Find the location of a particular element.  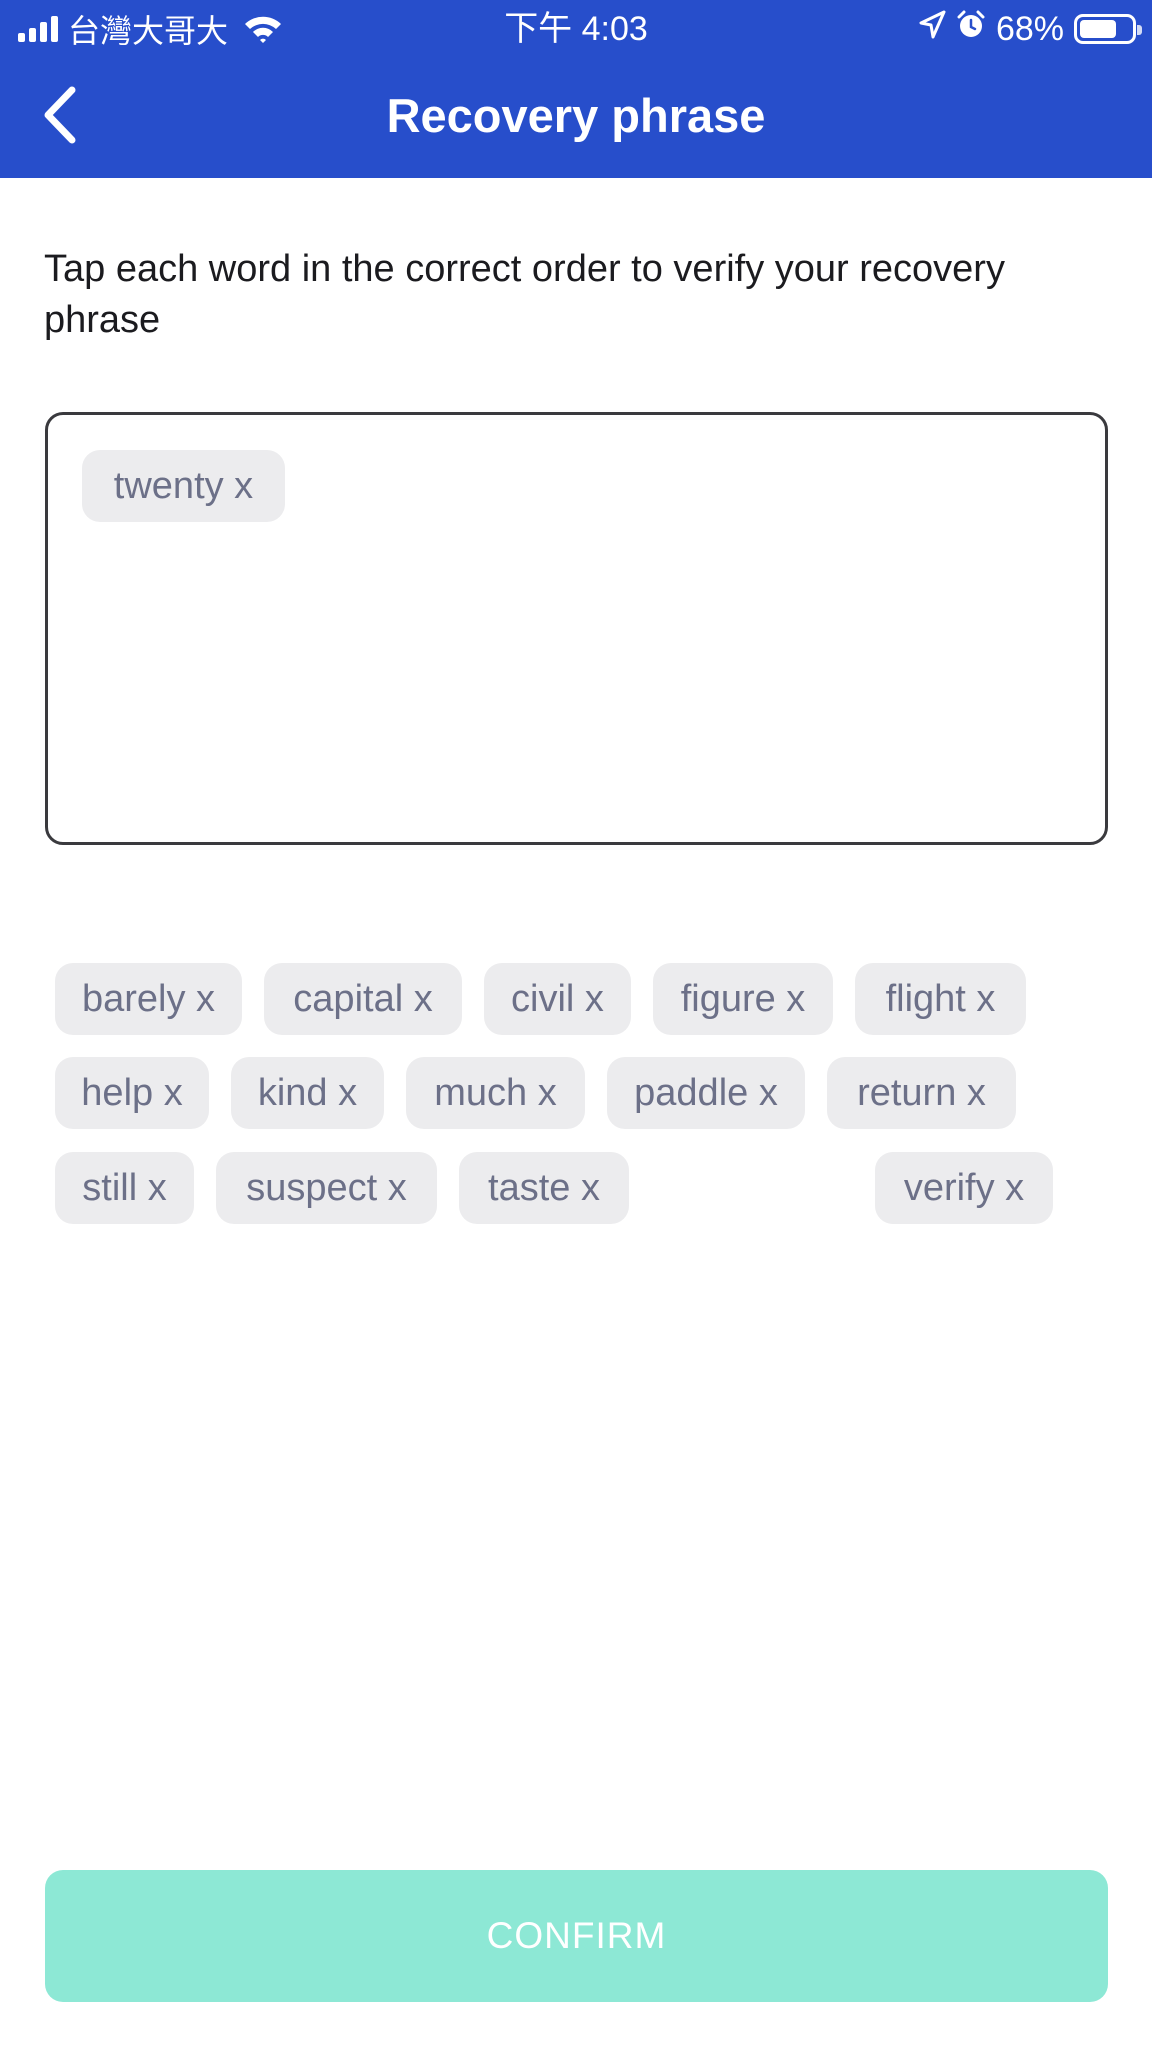

word-chip: paddle x is located at coordinates (706, 1093).